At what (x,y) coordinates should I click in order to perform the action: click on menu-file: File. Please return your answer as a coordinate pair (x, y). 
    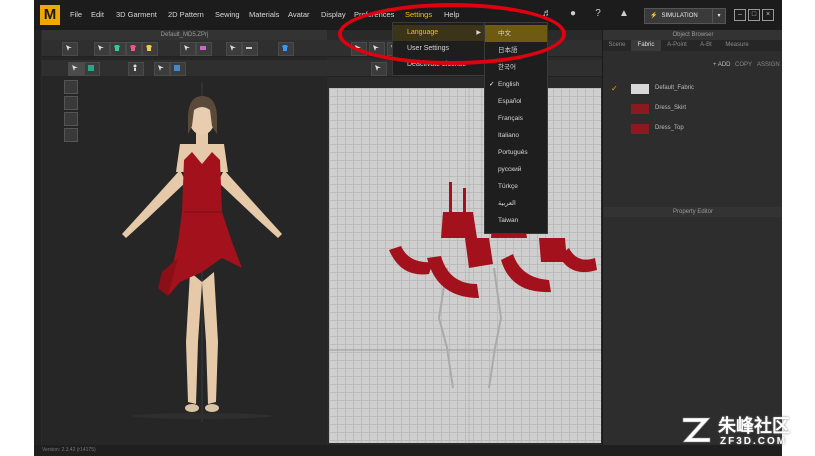
    Looking at the image, I should click on (76, 14).